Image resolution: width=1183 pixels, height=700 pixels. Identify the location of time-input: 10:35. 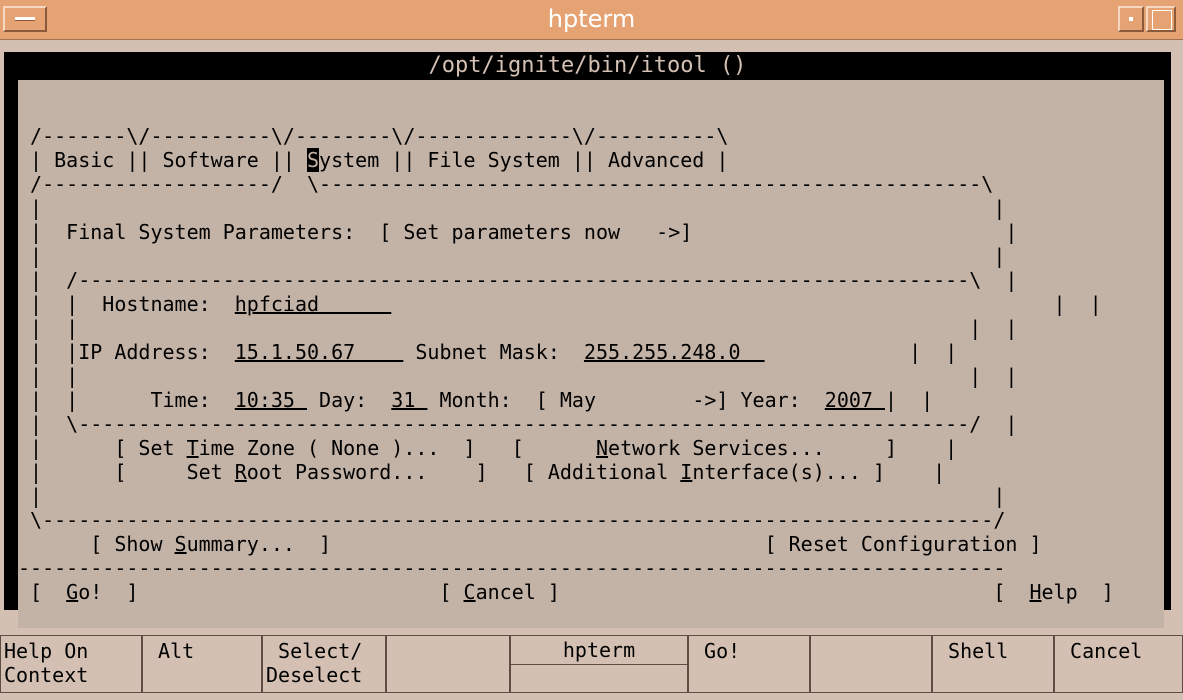
(271, 400).